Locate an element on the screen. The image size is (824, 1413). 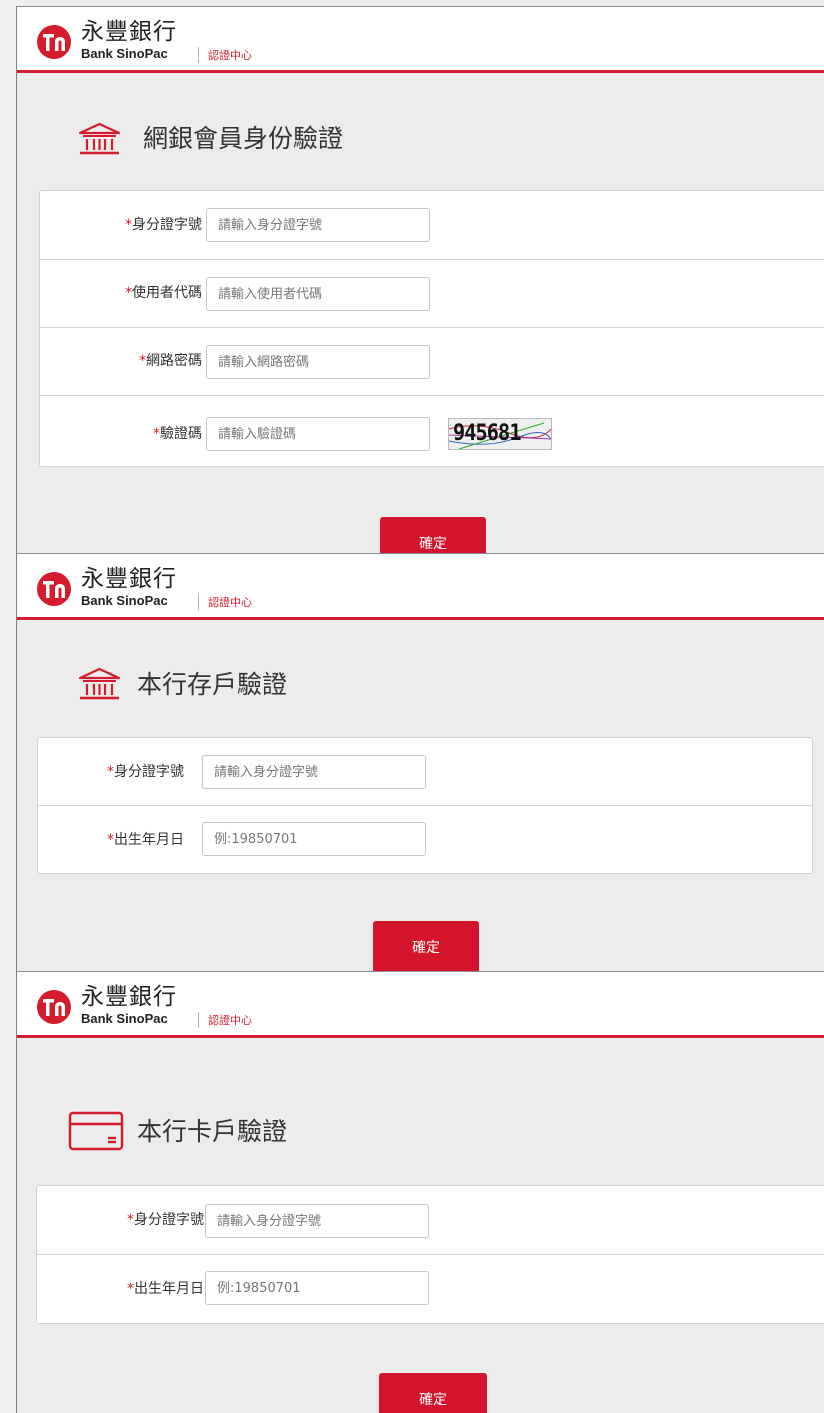
user-code-input is located at coordinates (318, 294).